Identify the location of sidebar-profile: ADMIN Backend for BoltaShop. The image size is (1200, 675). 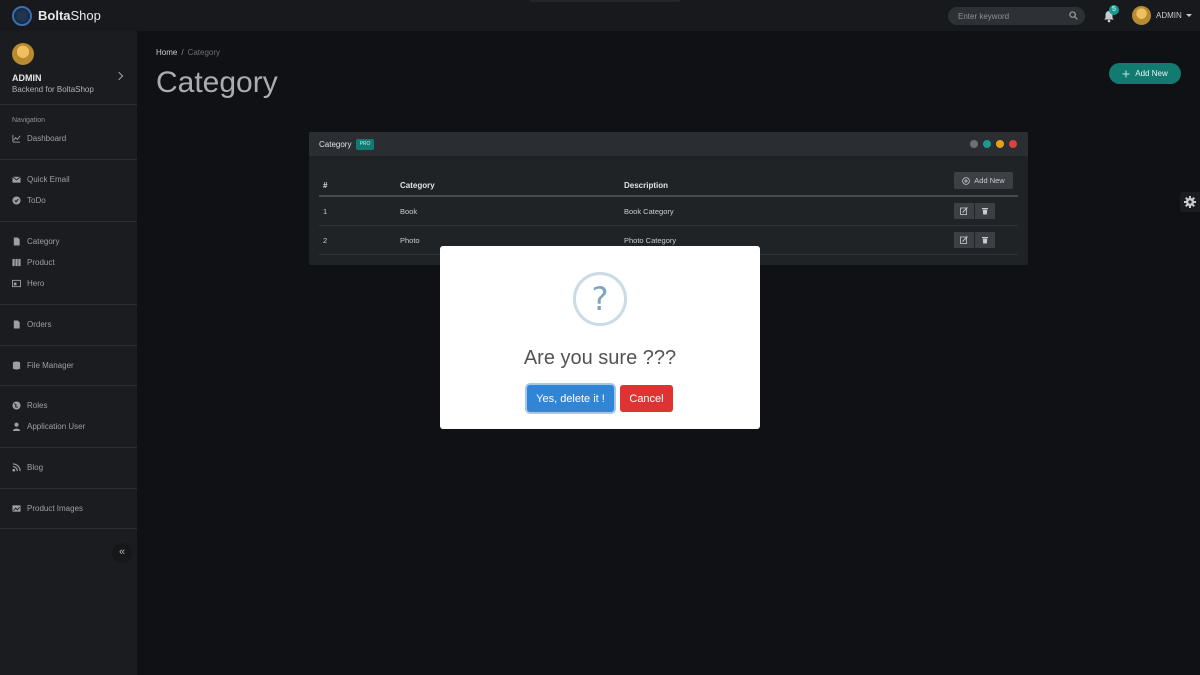
(68, 68).